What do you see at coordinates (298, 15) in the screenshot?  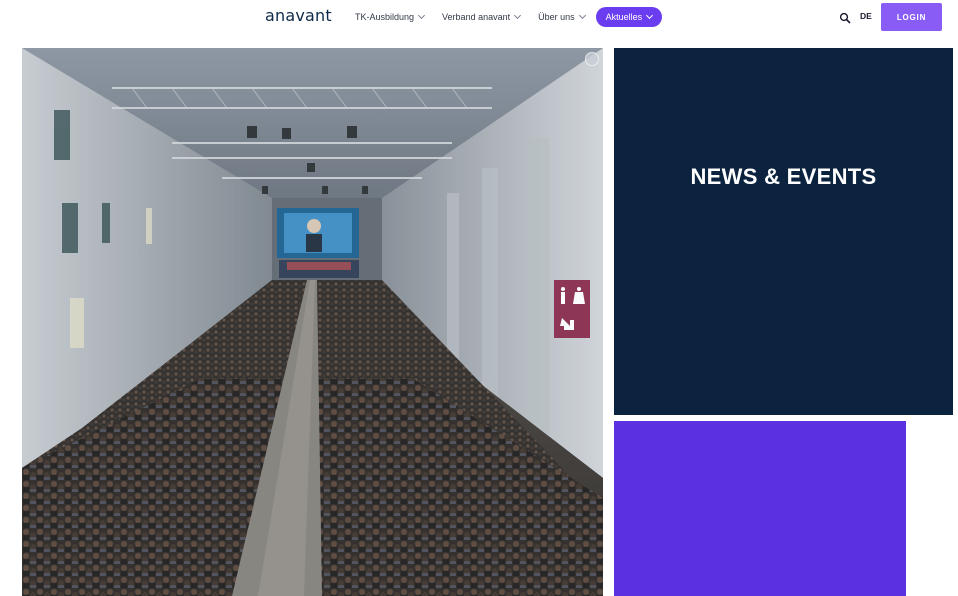 I see `logo: anavant` at bounding box center [298, 15].